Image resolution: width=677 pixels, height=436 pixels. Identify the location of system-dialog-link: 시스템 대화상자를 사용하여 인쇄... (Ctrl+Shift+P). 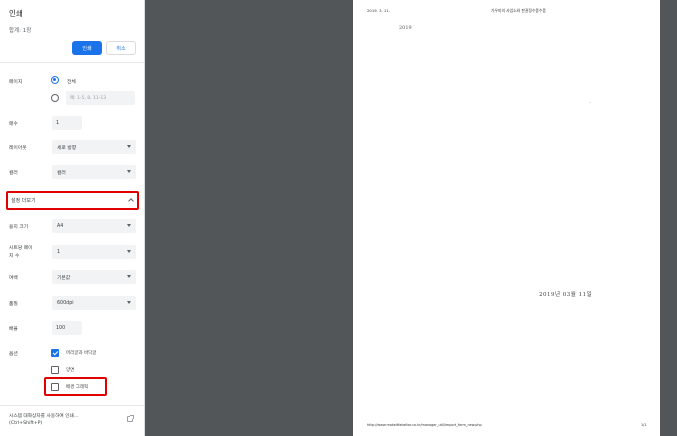
(43, 420).